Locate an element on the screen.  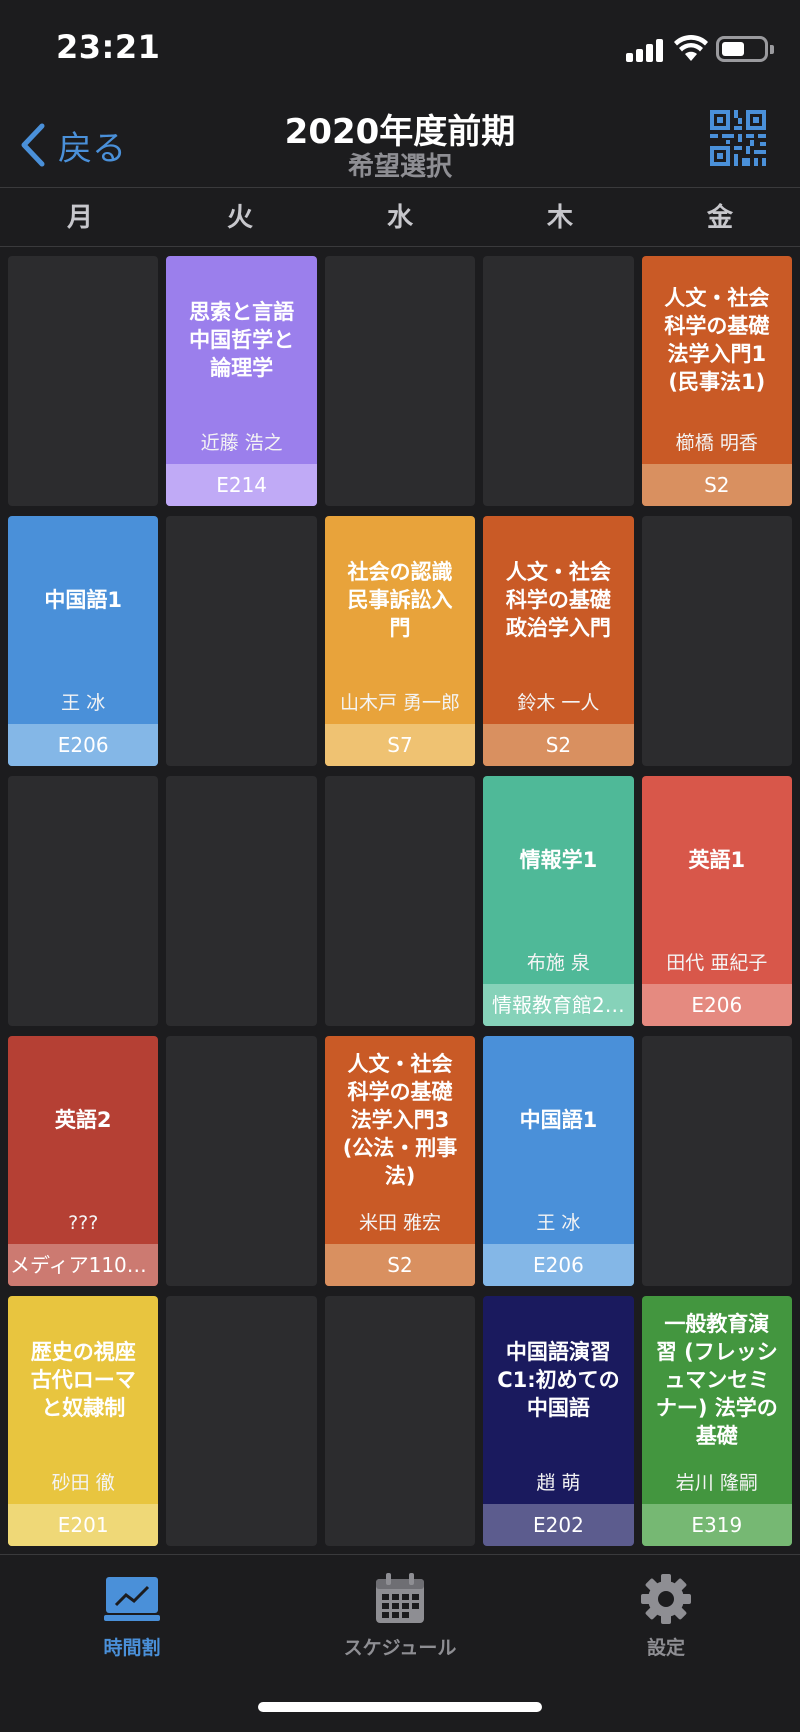
course-title: 情報学1 is located at coordinates (558, 860).